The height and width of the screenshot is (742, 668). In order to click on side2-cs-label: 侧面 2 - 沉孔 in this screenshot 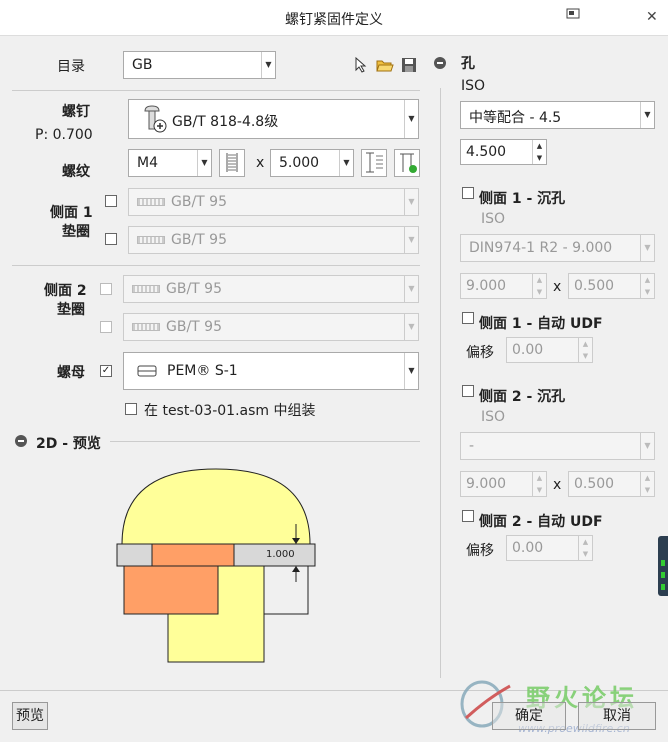, I will do `click(522, 397)`.